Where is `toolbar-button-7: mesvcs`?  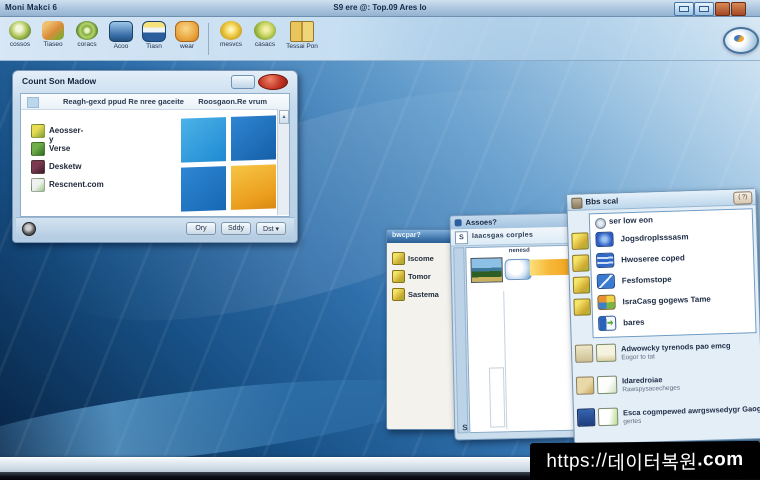
toolbar-button-7: mesvcs is located at coordinates (231, 34).